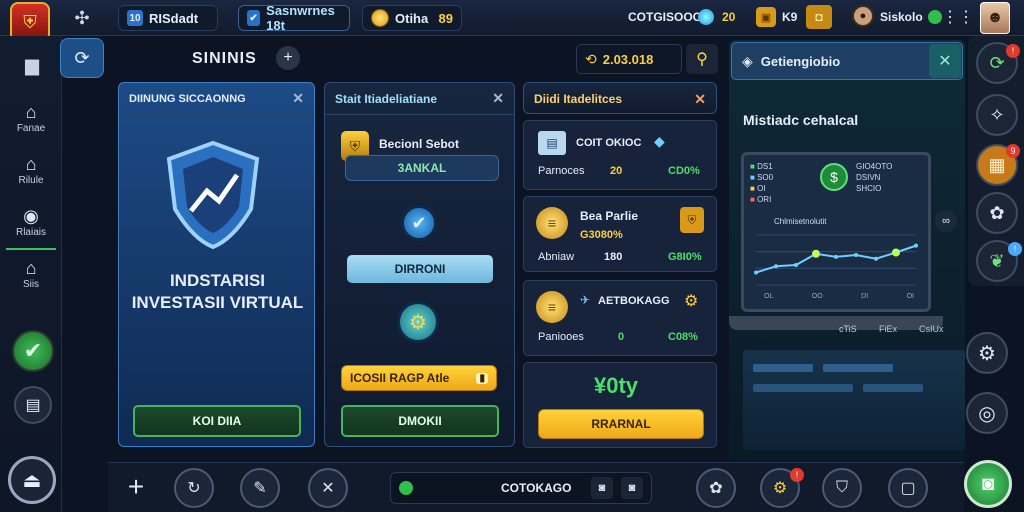 This screenshot has width=1024, height=512. I want to click on rail-item-rilule: ⌂ Rilule, so click(31, 173).